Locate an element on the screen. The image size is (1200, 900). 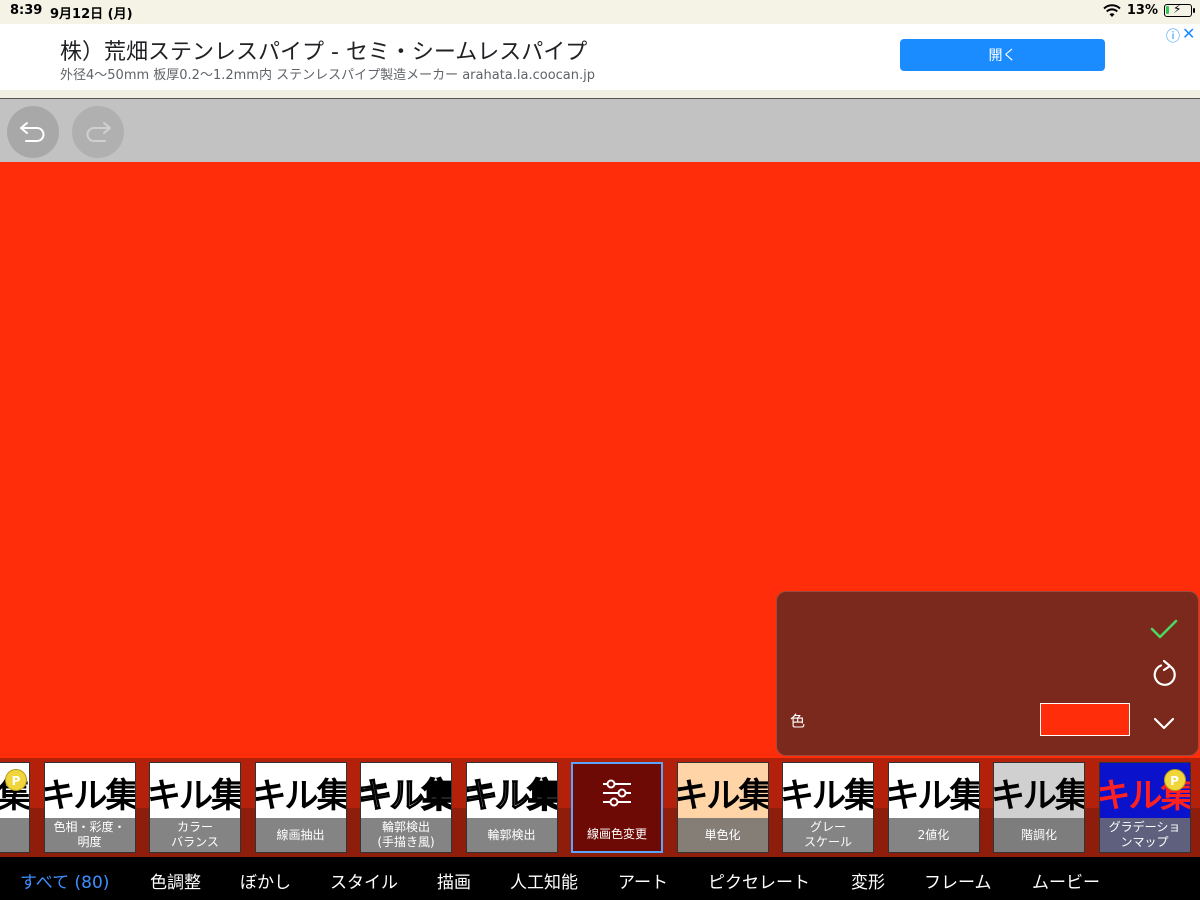
filter-item: 集ープP is located at coordinates (15, 807).